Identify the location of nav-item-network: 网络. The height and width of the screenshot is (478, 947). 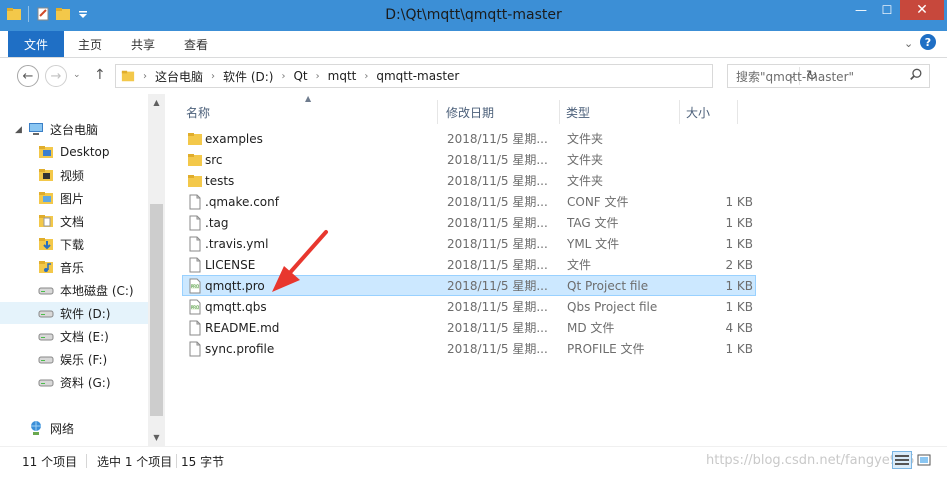
(74, 428).